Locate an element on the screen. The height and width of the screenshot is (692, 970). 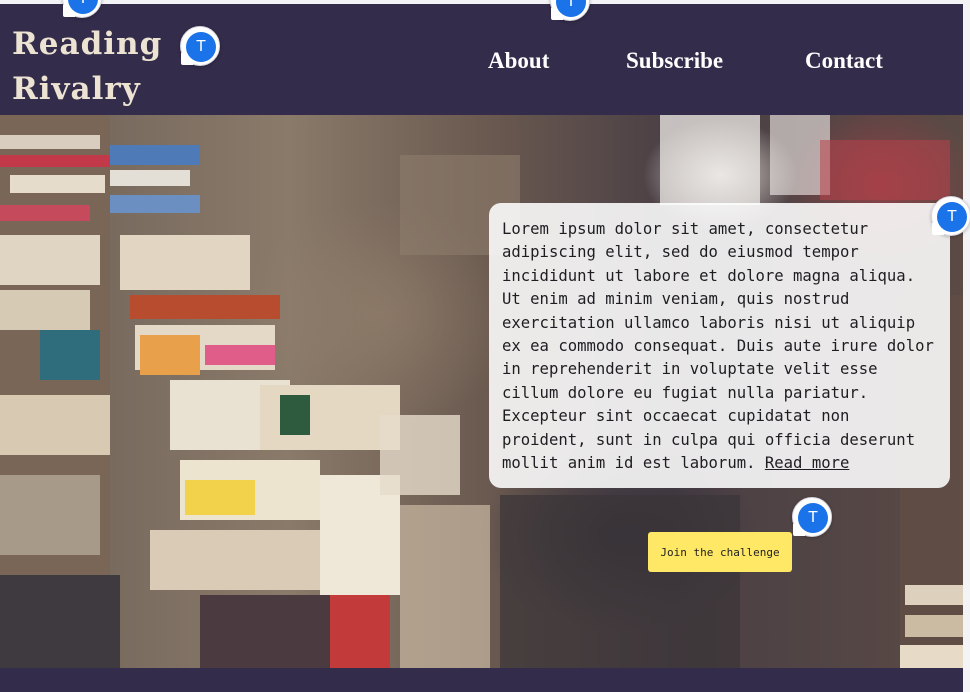
footer-strip is located at coordinates (481, 680).